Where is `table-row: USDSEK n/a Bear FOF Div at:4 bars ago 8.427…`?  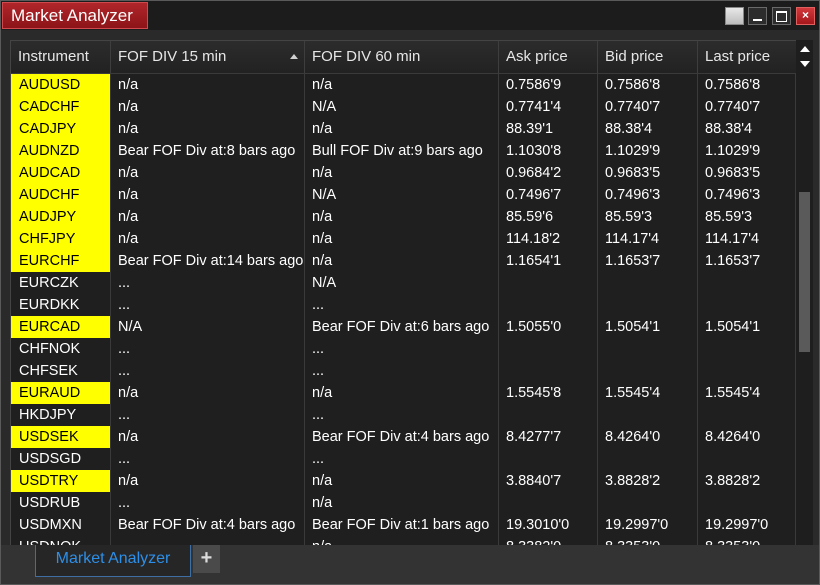 table-row: USDSEK n/a Bear FOF Div at:4 bars ago 8.427… is located at coordinates (403, 437).